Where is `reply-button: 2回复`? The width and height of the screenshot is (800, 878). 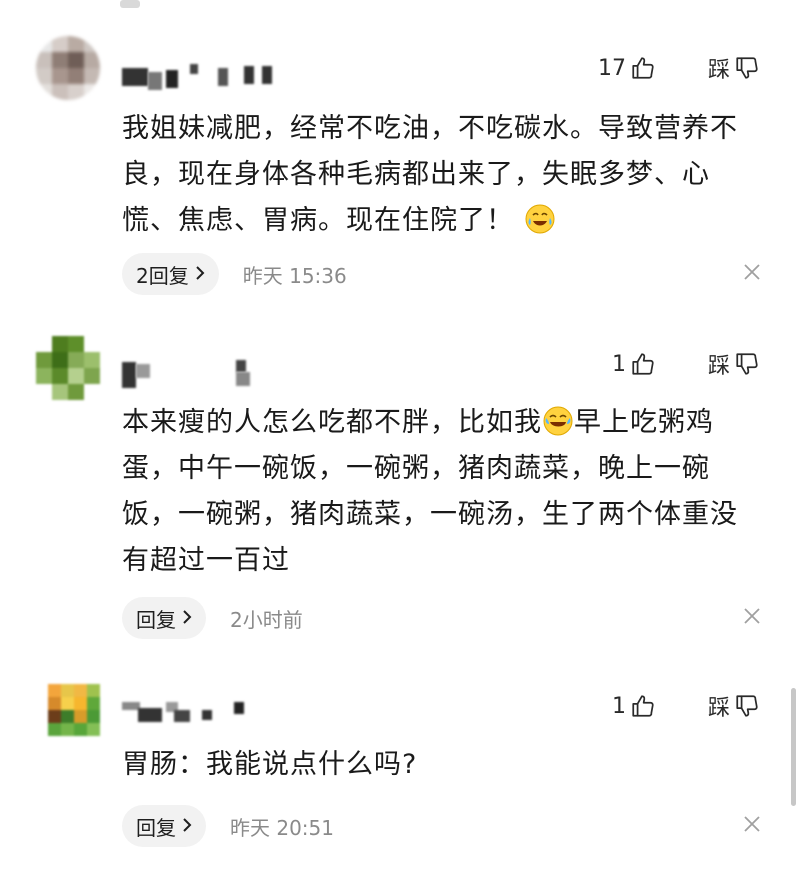
reply-button: 2回复 is located at coordinates (170, 274).